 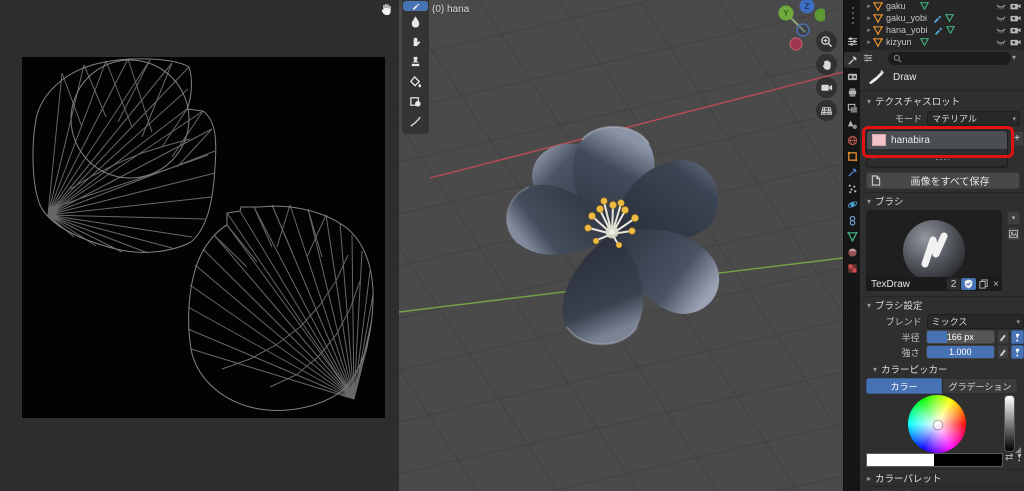 I want to click on texture-swatch, so click(x=879, y=140).